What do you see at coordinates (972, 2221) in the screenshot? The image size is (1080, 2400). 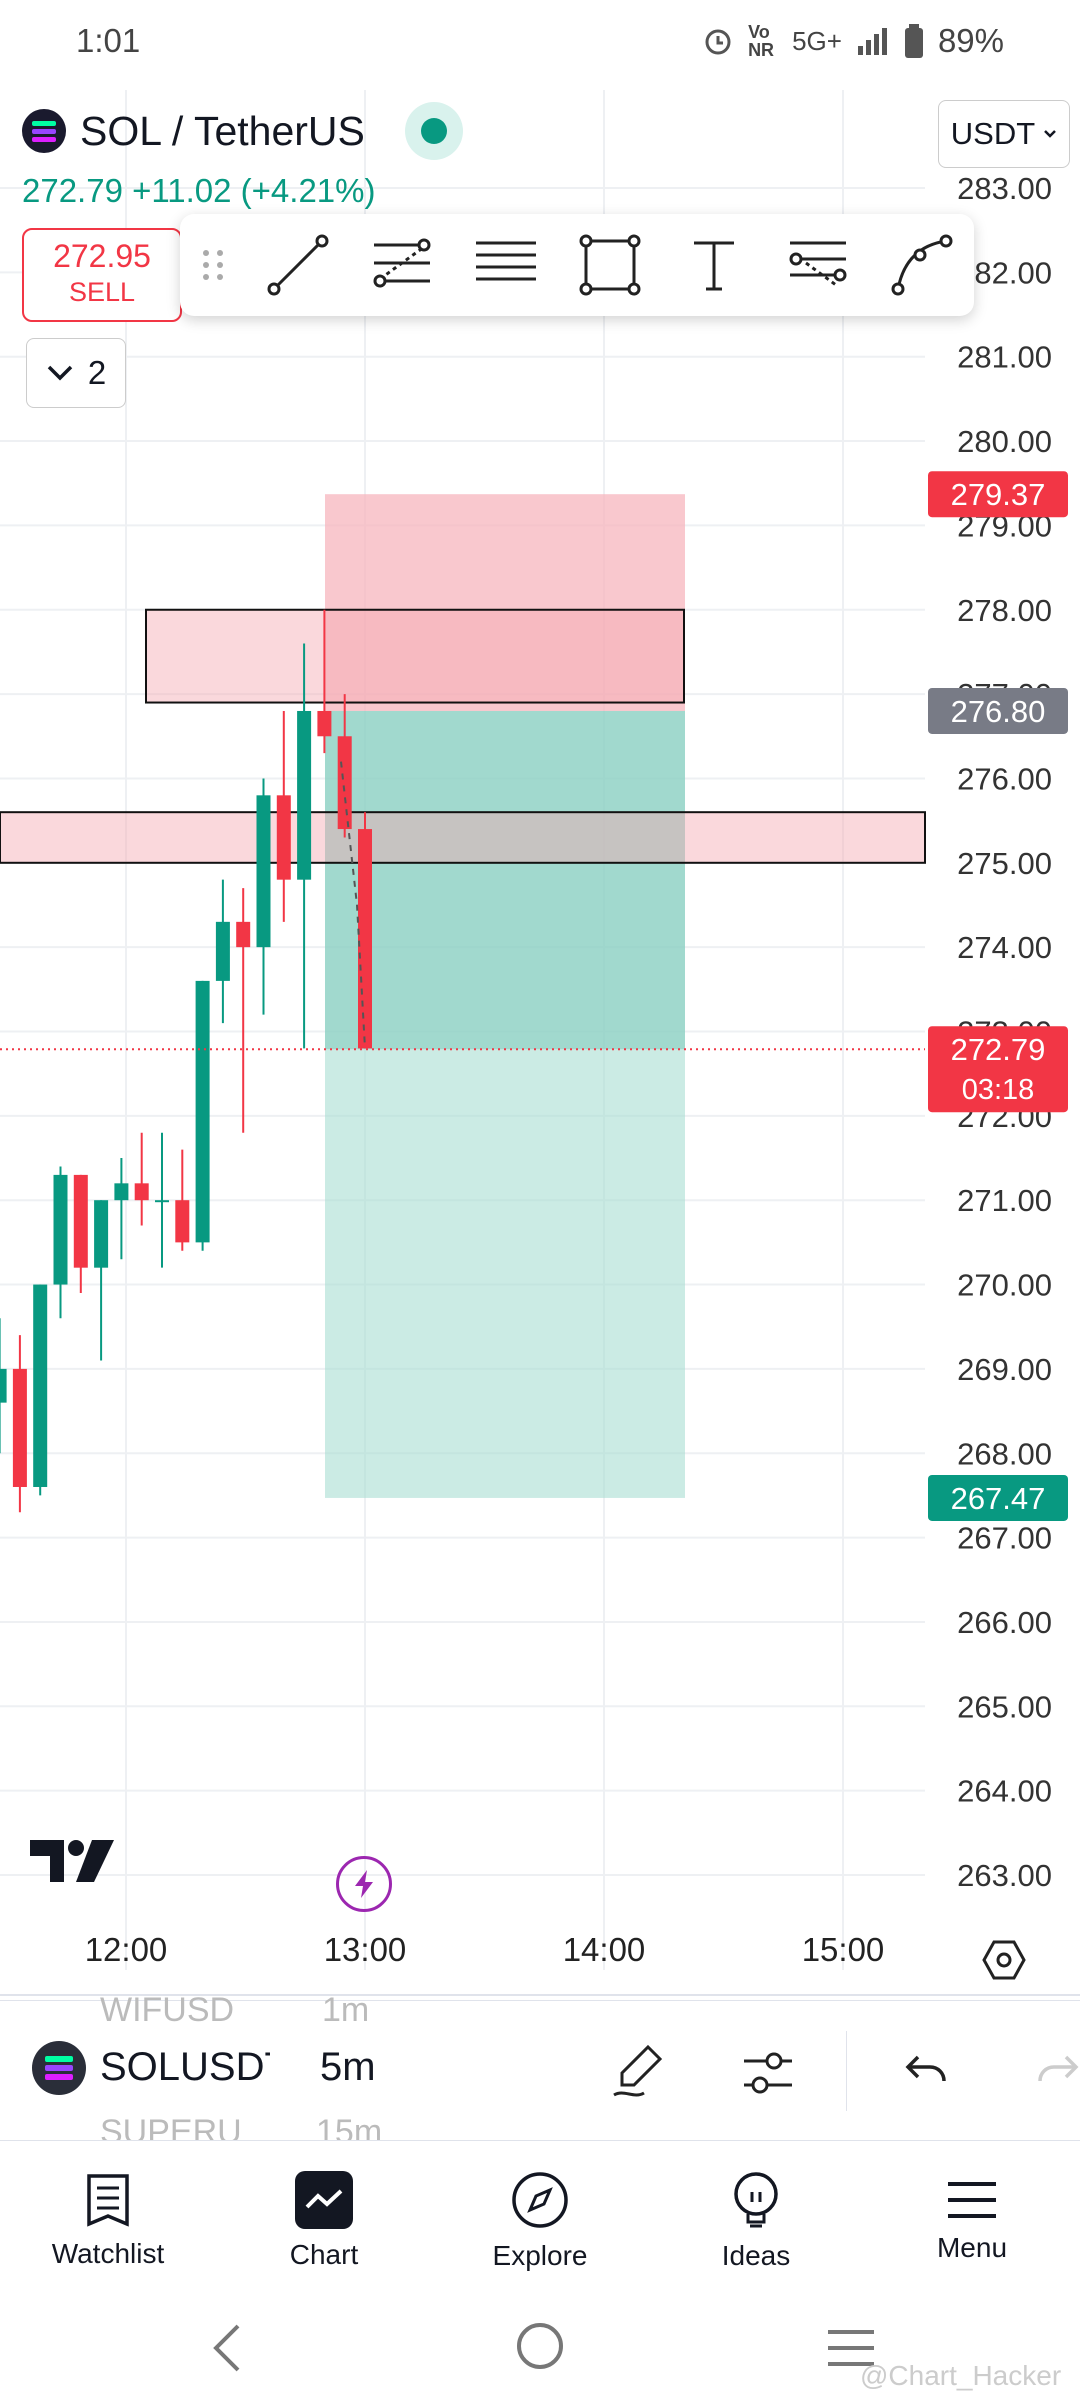 I see `nav-menu: Menu` at bounding box center [972, 2221].